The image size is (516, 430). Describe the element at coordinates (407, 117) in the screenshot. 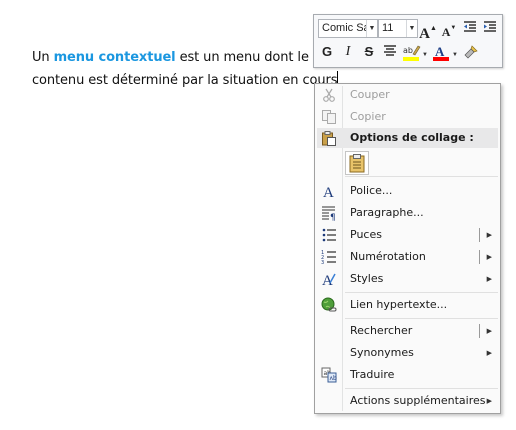

I see `menu-item-copy: Copier` at that location.